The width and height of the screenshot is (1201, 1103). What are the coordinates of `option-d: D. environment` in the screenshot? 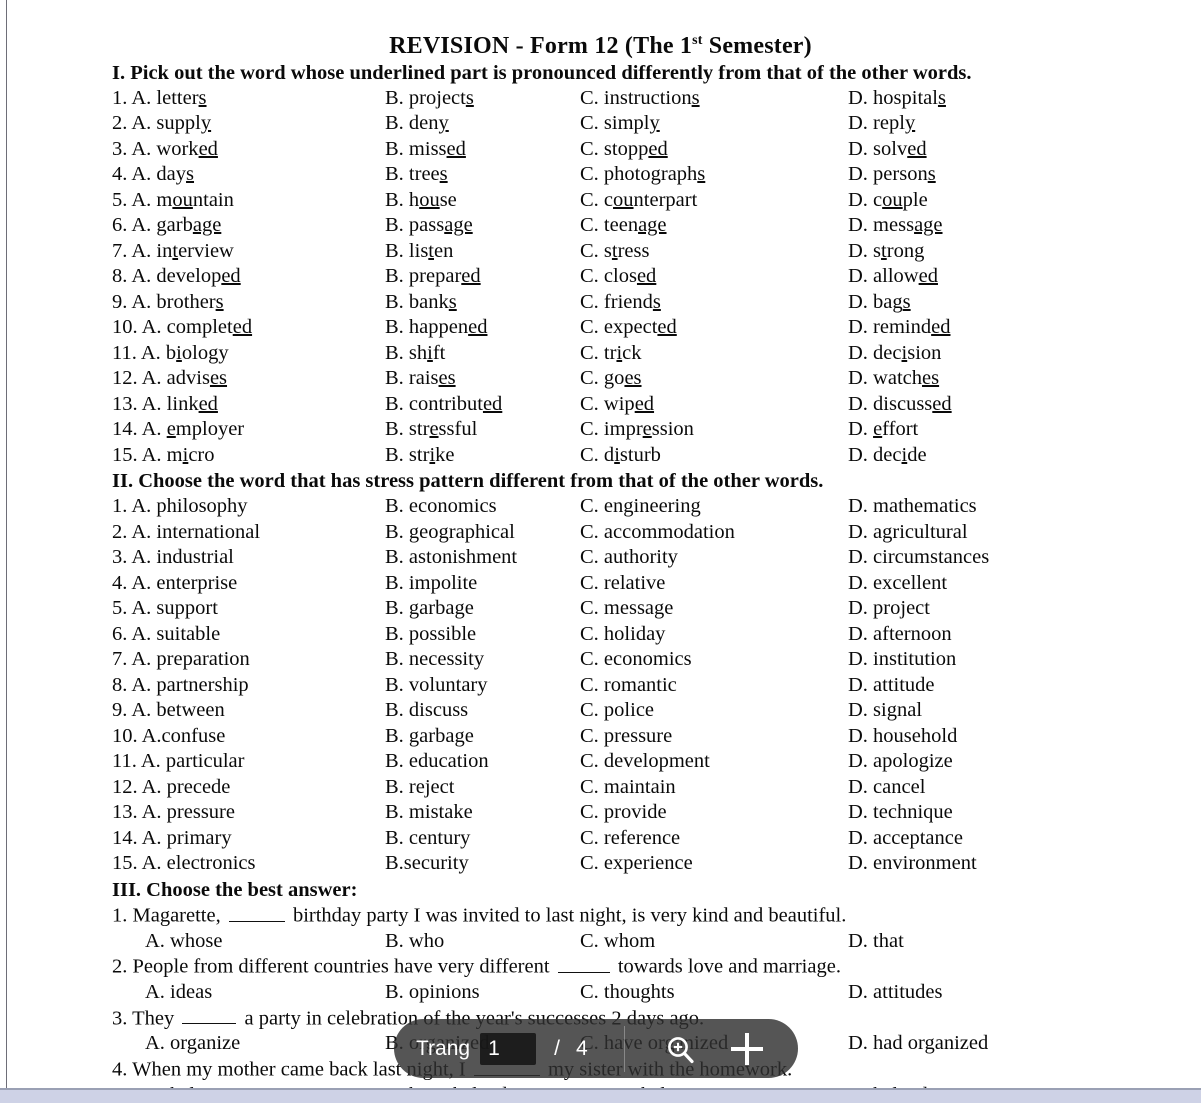 It's located at (912, 864).